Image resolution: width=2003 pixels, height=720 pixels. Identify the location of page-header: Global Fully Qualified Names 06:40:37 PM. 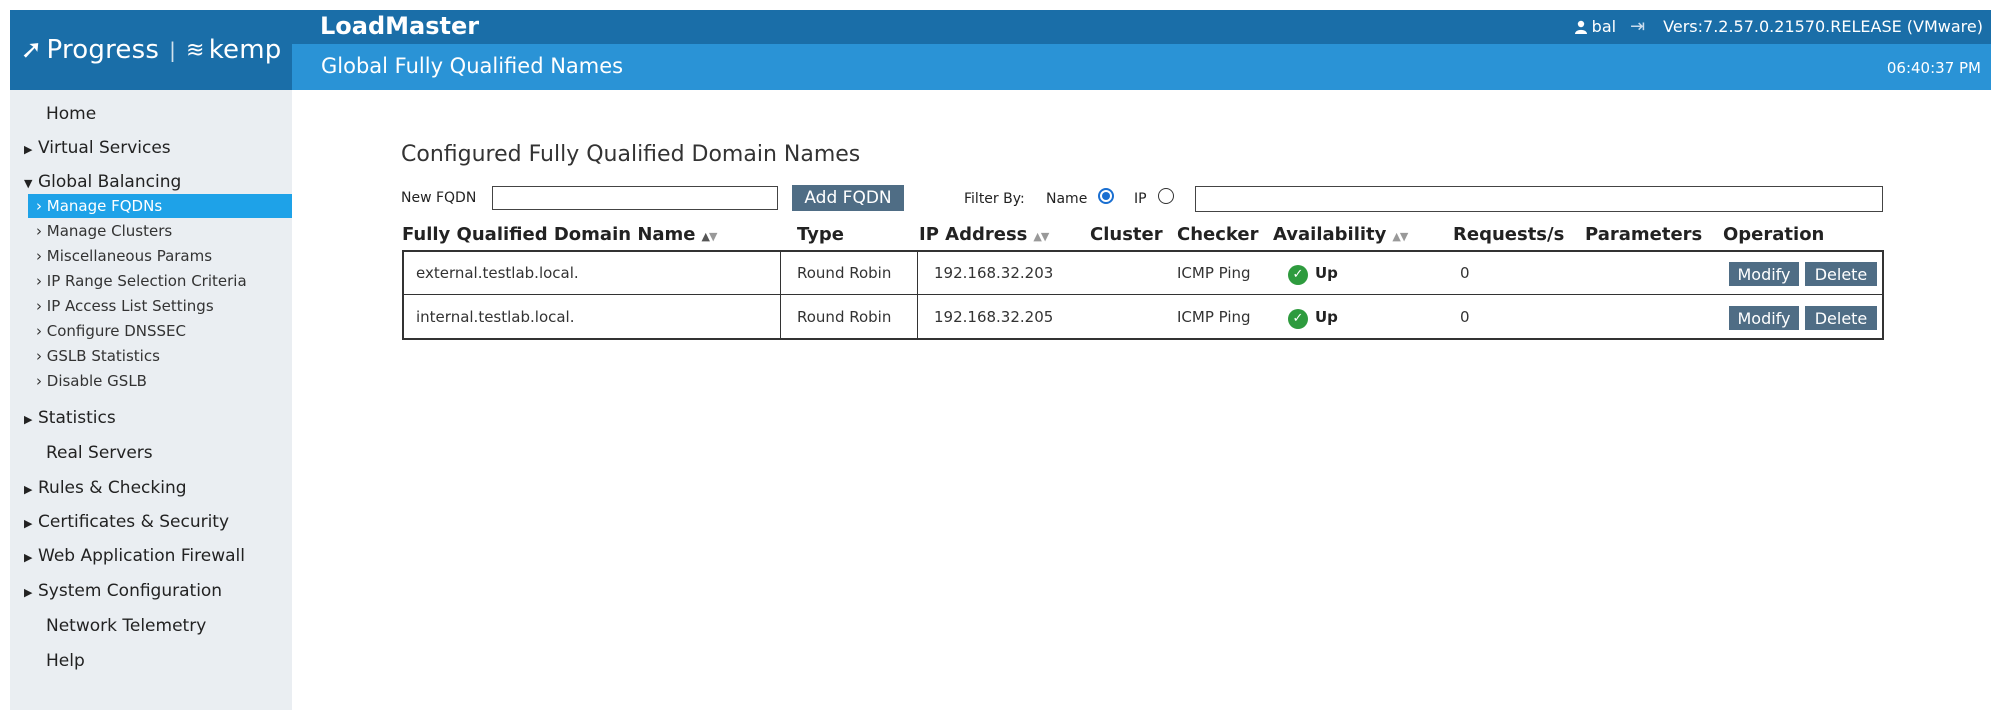
(1141, 67).